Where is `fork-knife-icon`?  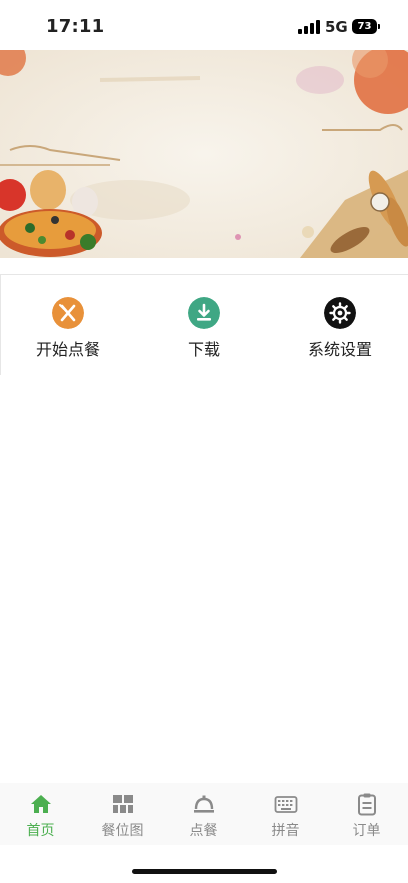 fork-knife-icon is located at coordinates (68, 313).